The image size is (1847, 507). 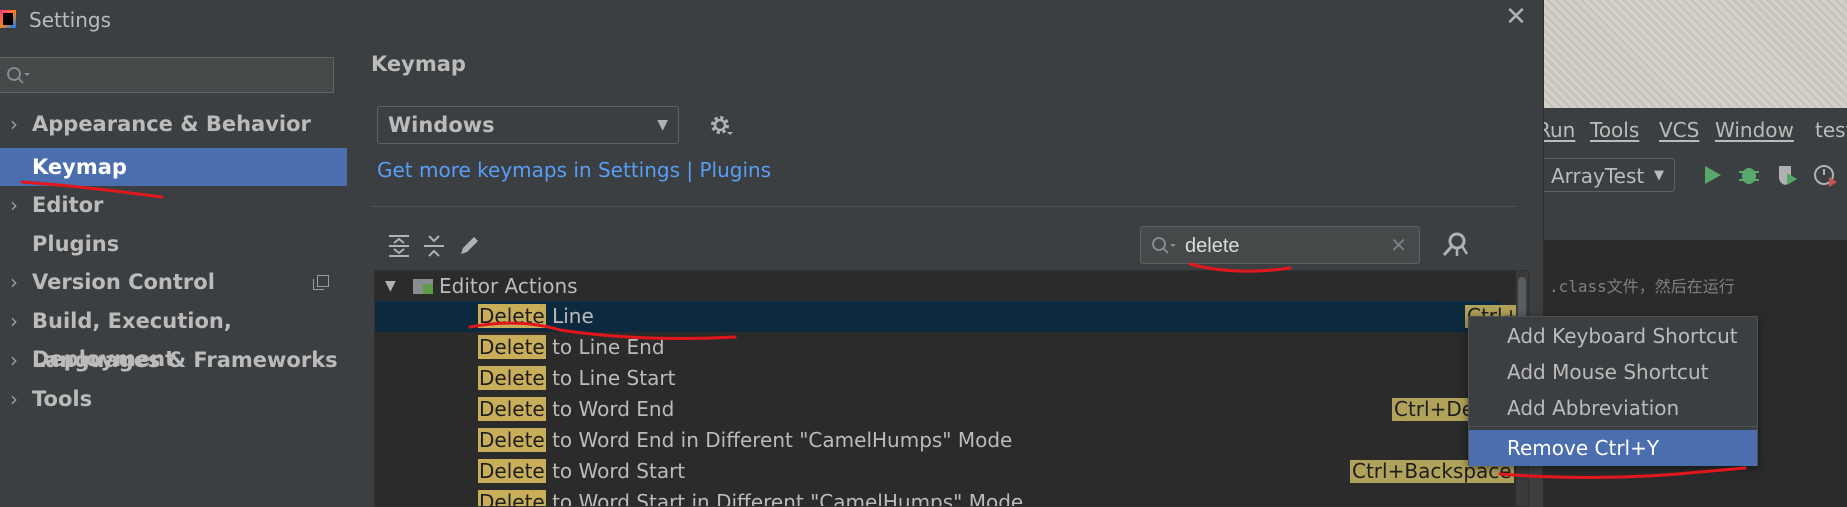 I want to click on keymap-dropdown: Windows ▼, so click(x=528, y=125).